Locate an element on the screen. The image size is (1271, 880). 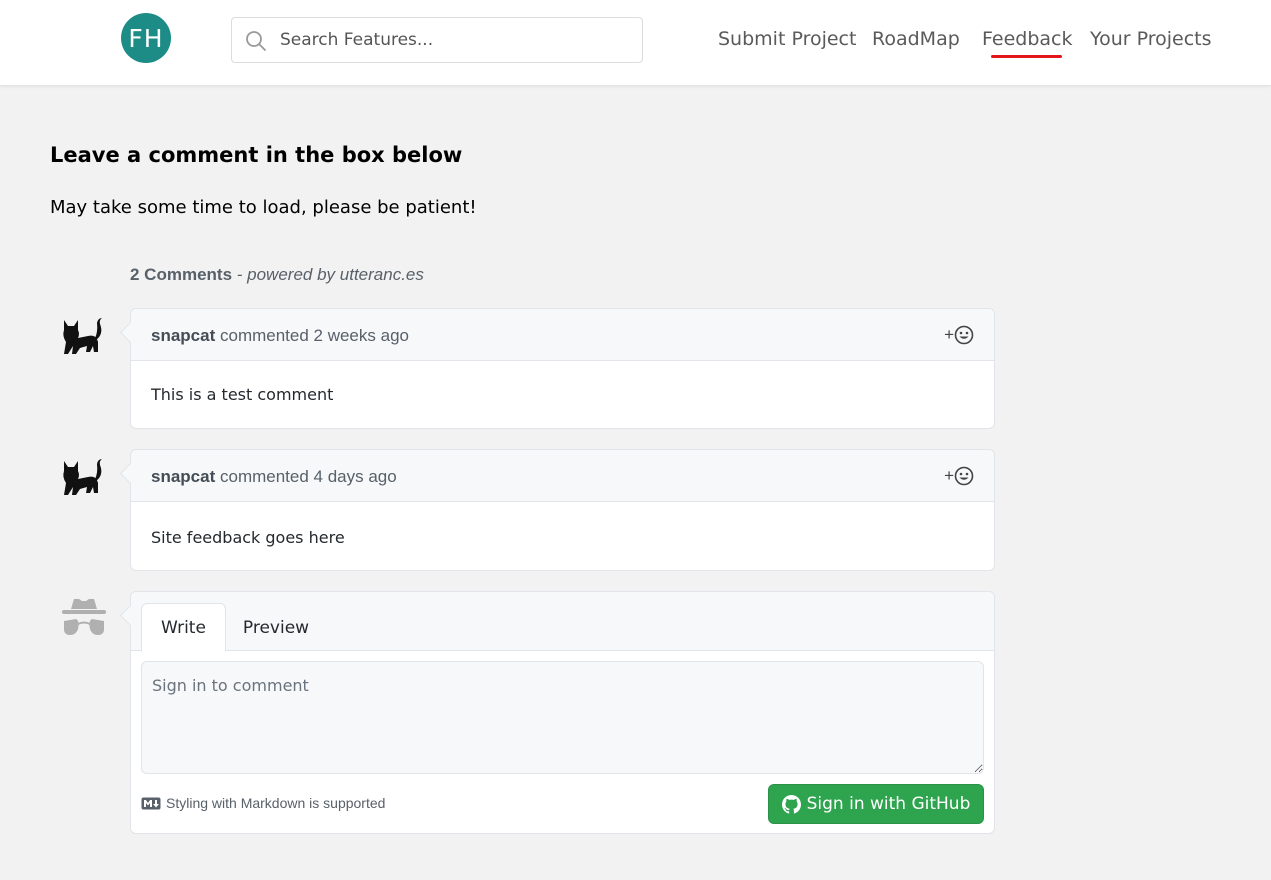
active-nav-indicator is located at coordinates (1026, 56).